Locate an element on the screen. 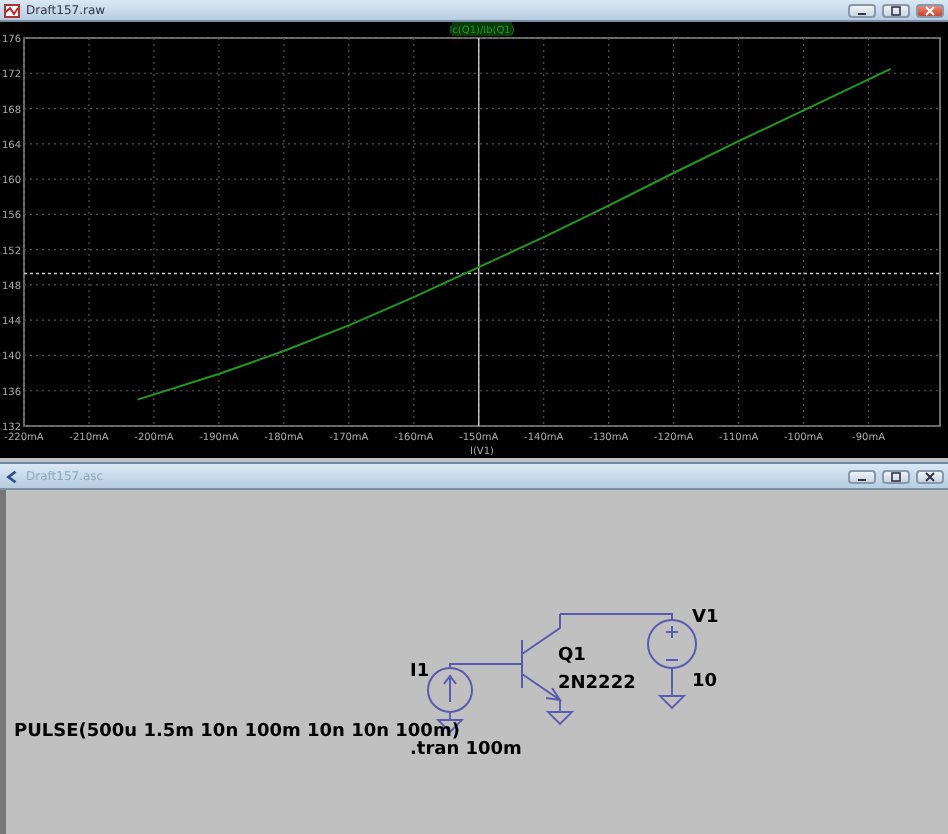 The width and height of the screenshot is (948, 834). spice-directive: .tran 100m is located at coordinates (466, 750).